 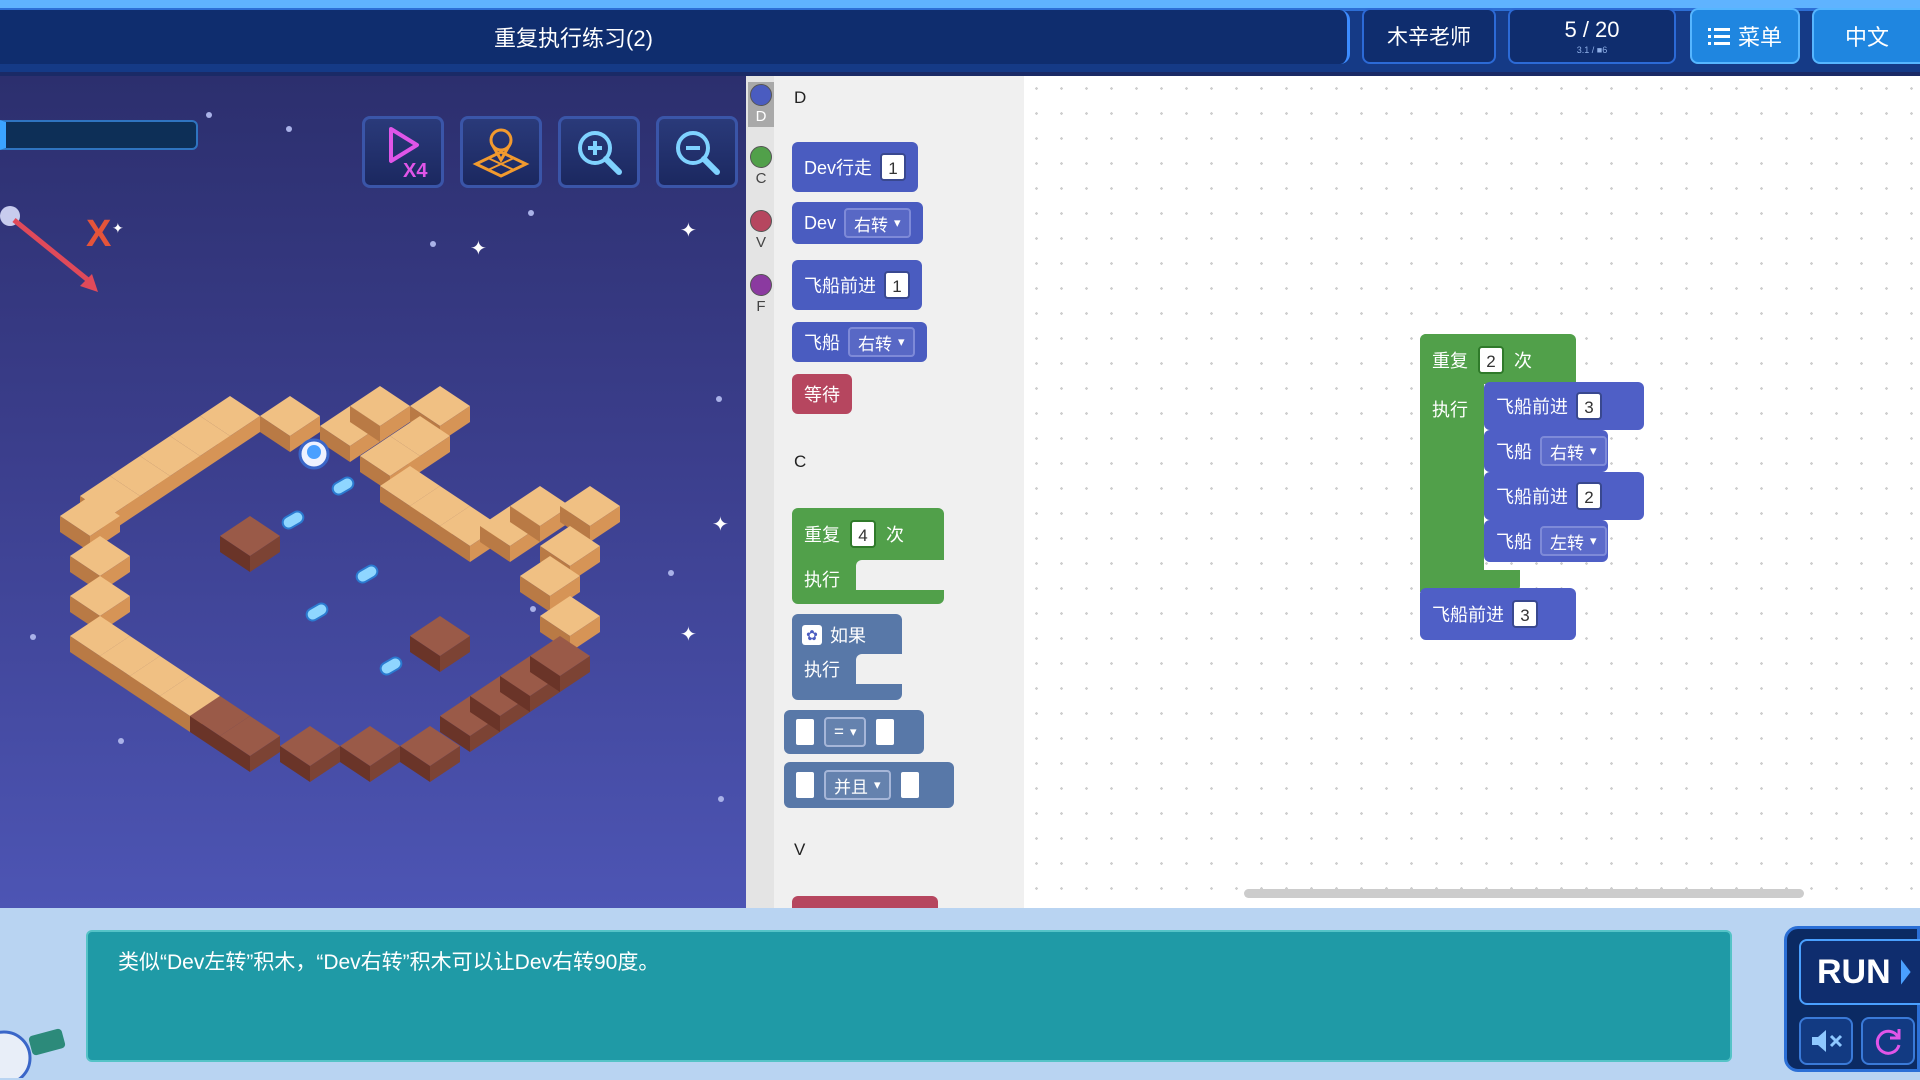 What do you see at coordinates (881, 342) in the screenshot?
I see `block-ship-turn-dropdown: 右转` at bounding box center [881, 342].